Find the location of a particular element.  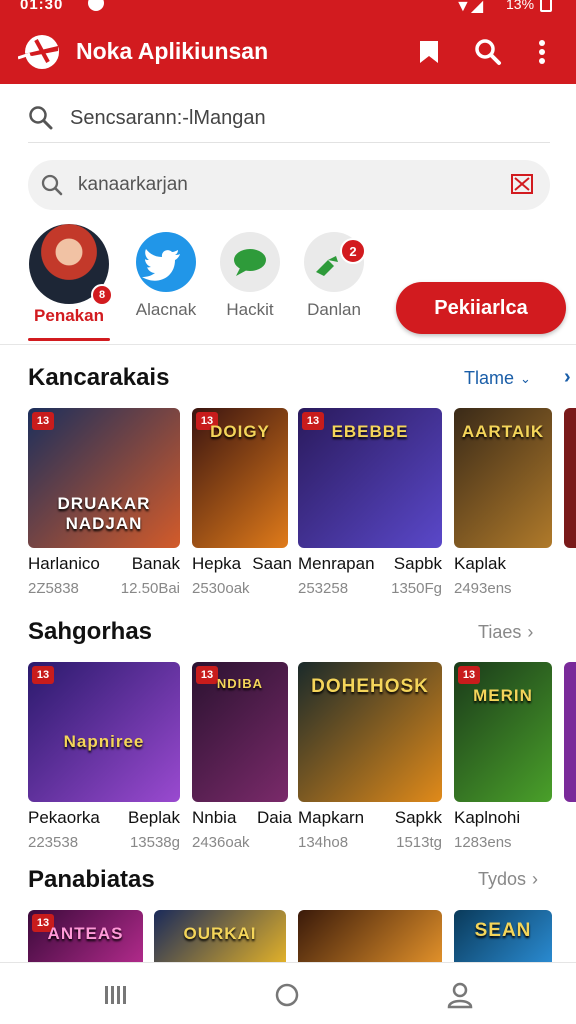

game-name: Harlanico is located at coordinates (64, 563).